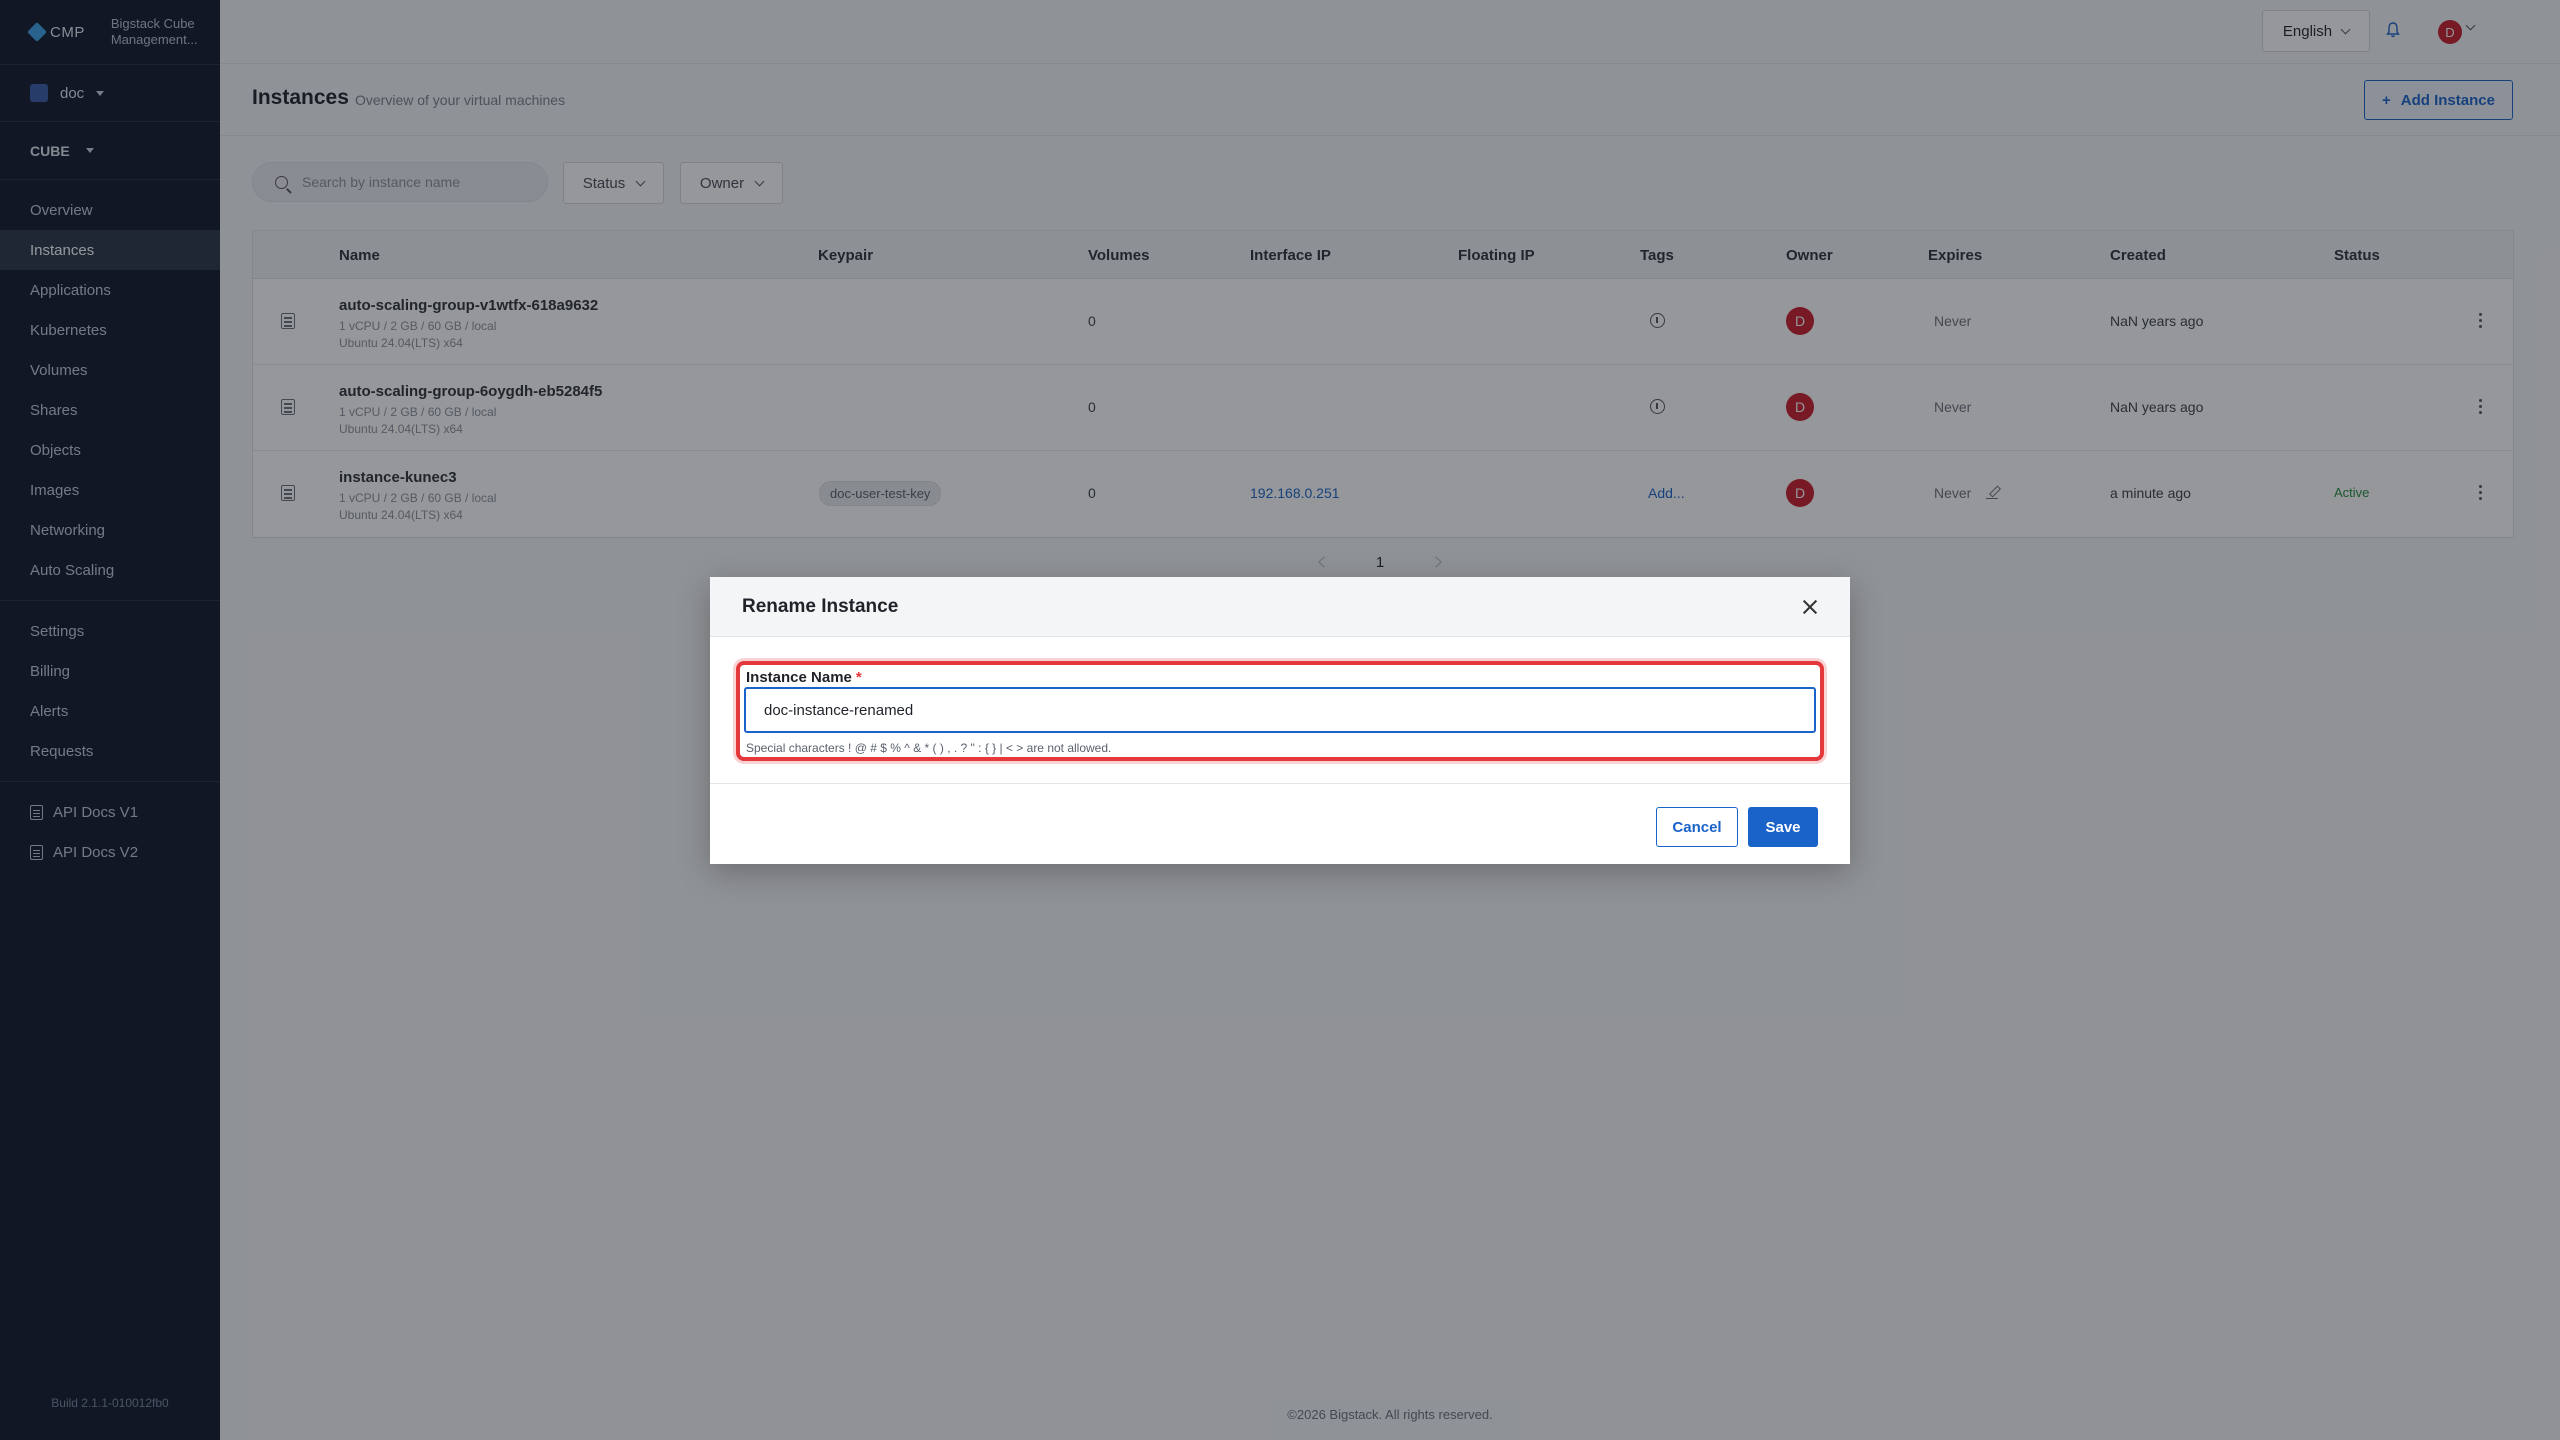 Image resolution: width=2560 pixels, height=1440 pixels. I want to click on required-mark: *, so click(858, 677).